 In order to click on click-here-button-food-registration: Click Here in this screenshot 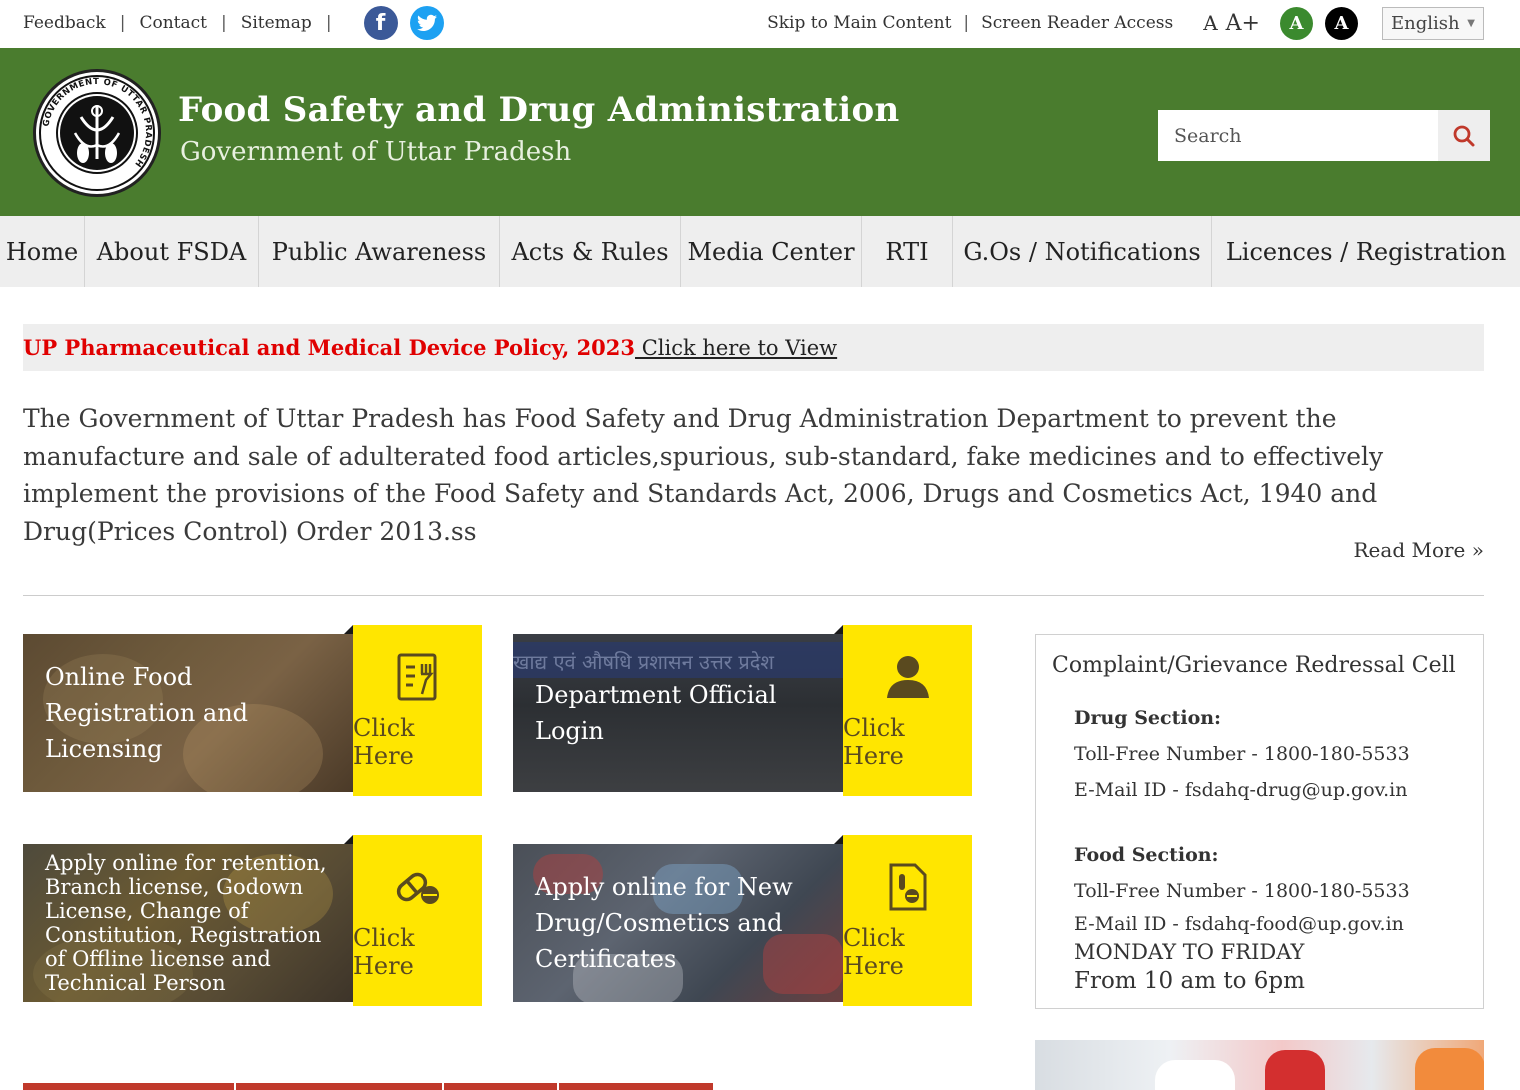, I will do `click(417, 710)`.